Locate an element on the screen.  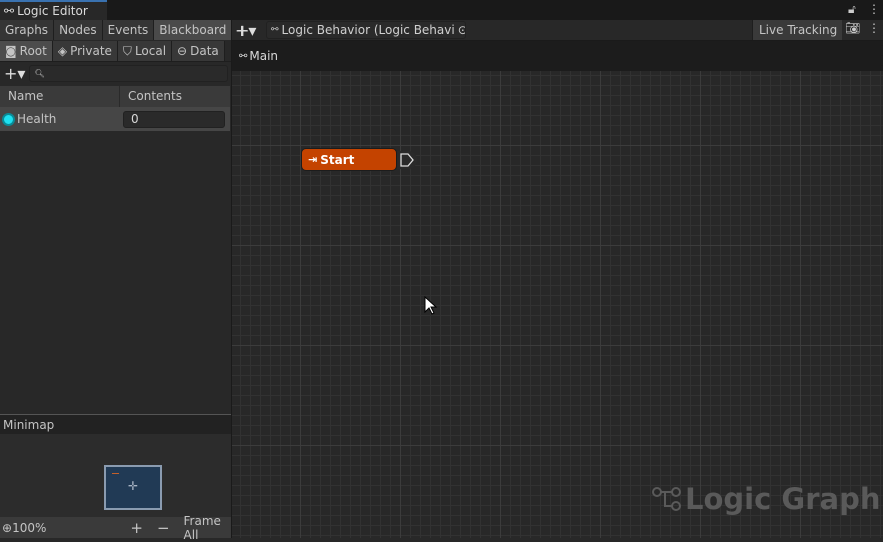
search-icon: 🔍︎ is located at coordinates (39, 73).